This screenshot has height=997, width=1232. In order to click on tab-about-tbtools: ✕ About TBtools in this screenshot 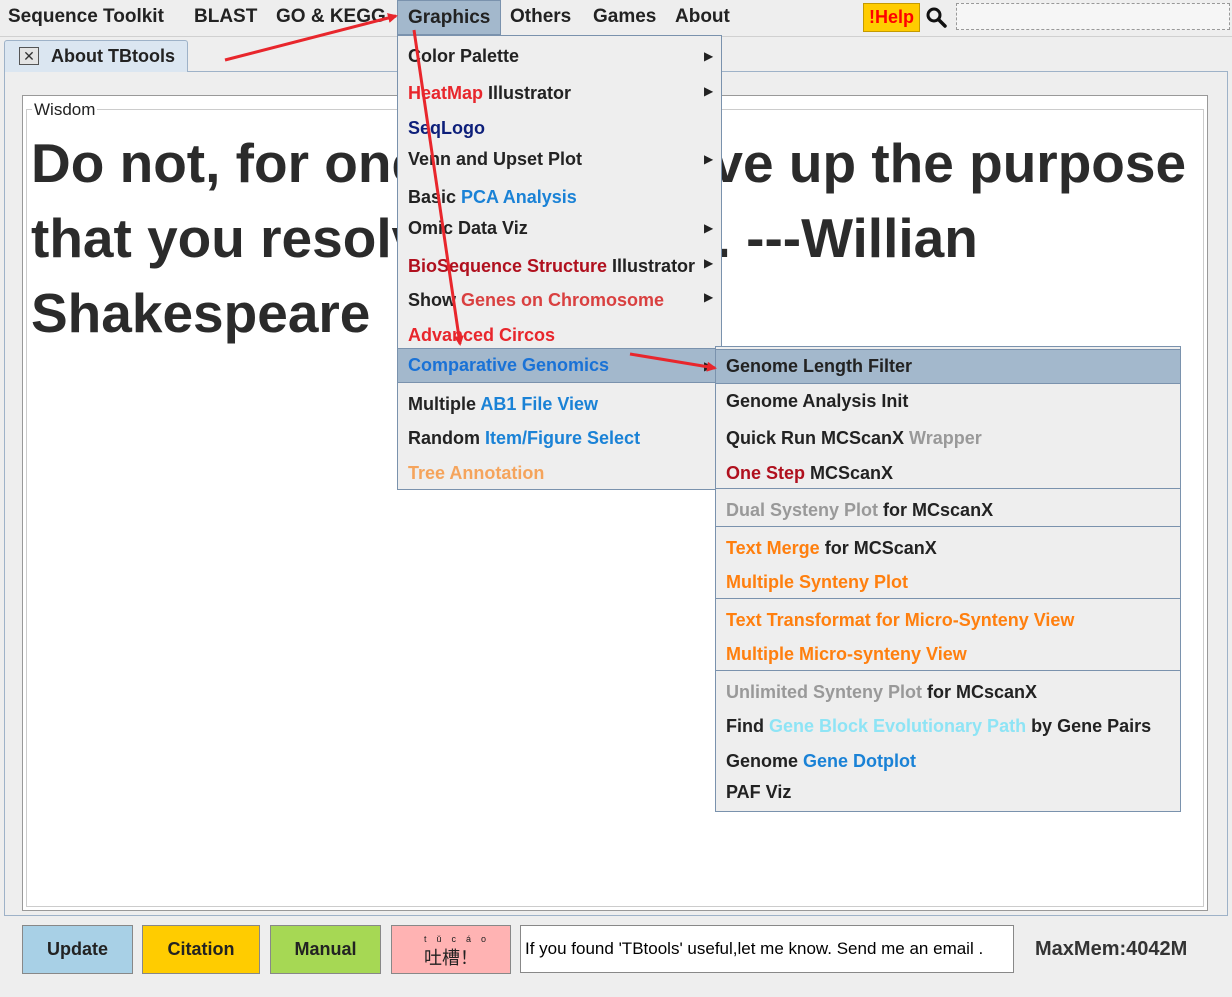, I will do `click(96, 56)`.